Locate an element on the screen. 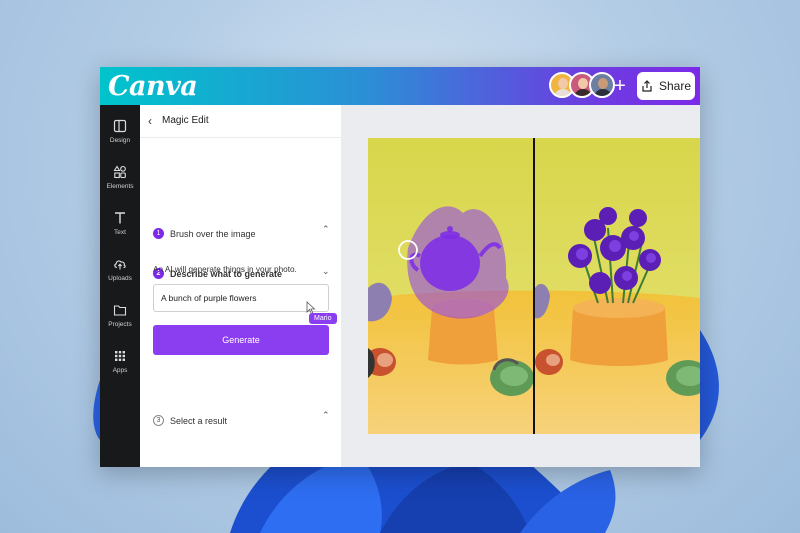  step-label: Select a result is located at coordinates (199, 420).